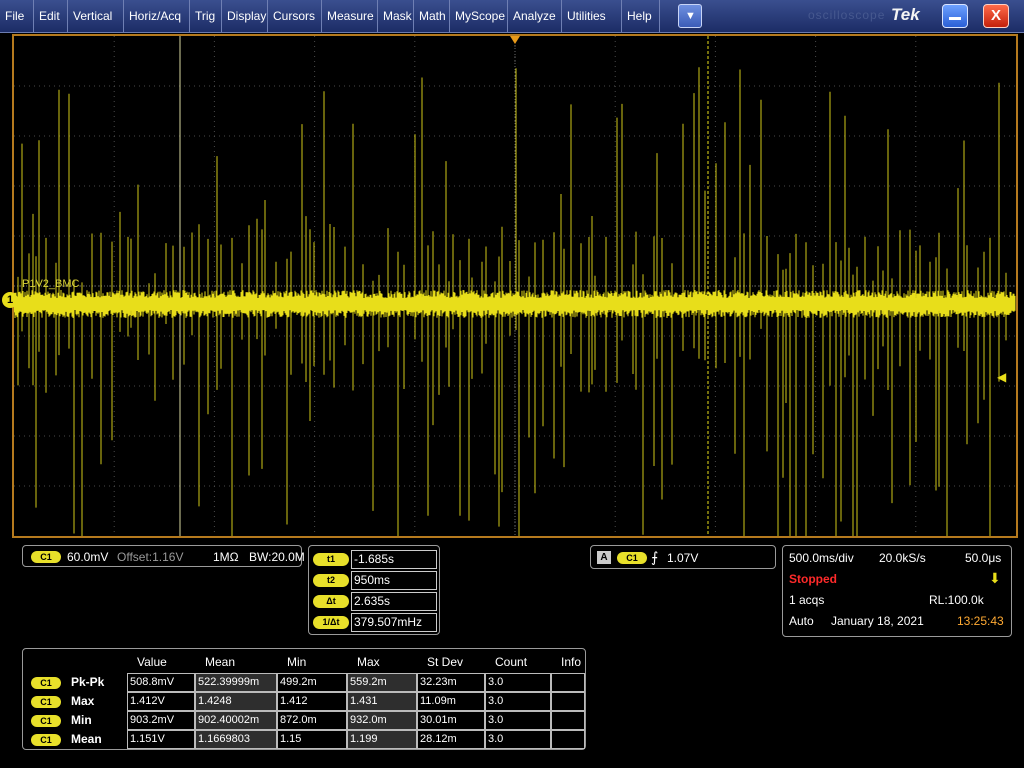  Describe the element at coordinates (445, 662) in the screenshot. I see `measurement-header-4: St Dev` at that location.